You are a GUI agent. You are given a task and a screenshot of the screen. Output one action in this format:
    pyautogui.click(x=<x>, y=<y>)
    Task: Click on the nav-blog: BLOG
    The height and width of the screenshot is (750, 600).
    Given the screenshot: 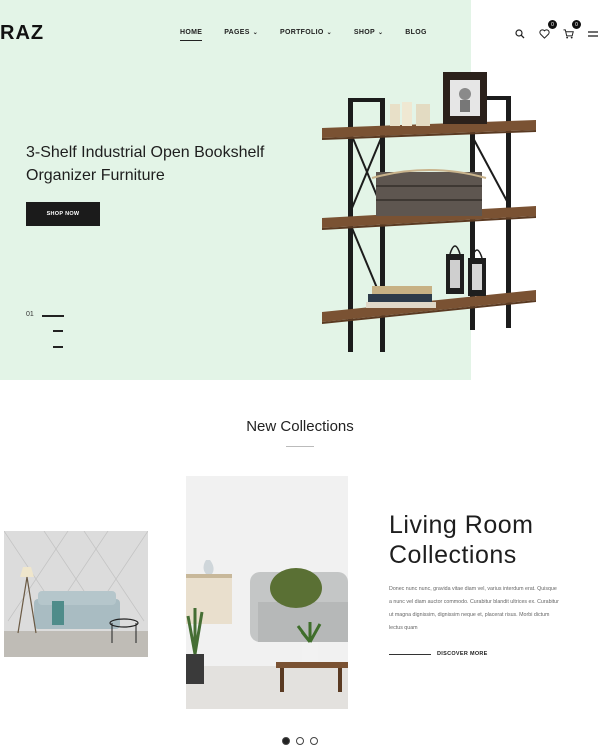 What is the action you would take?
    pyautogui.click(x=415, y=32)
    